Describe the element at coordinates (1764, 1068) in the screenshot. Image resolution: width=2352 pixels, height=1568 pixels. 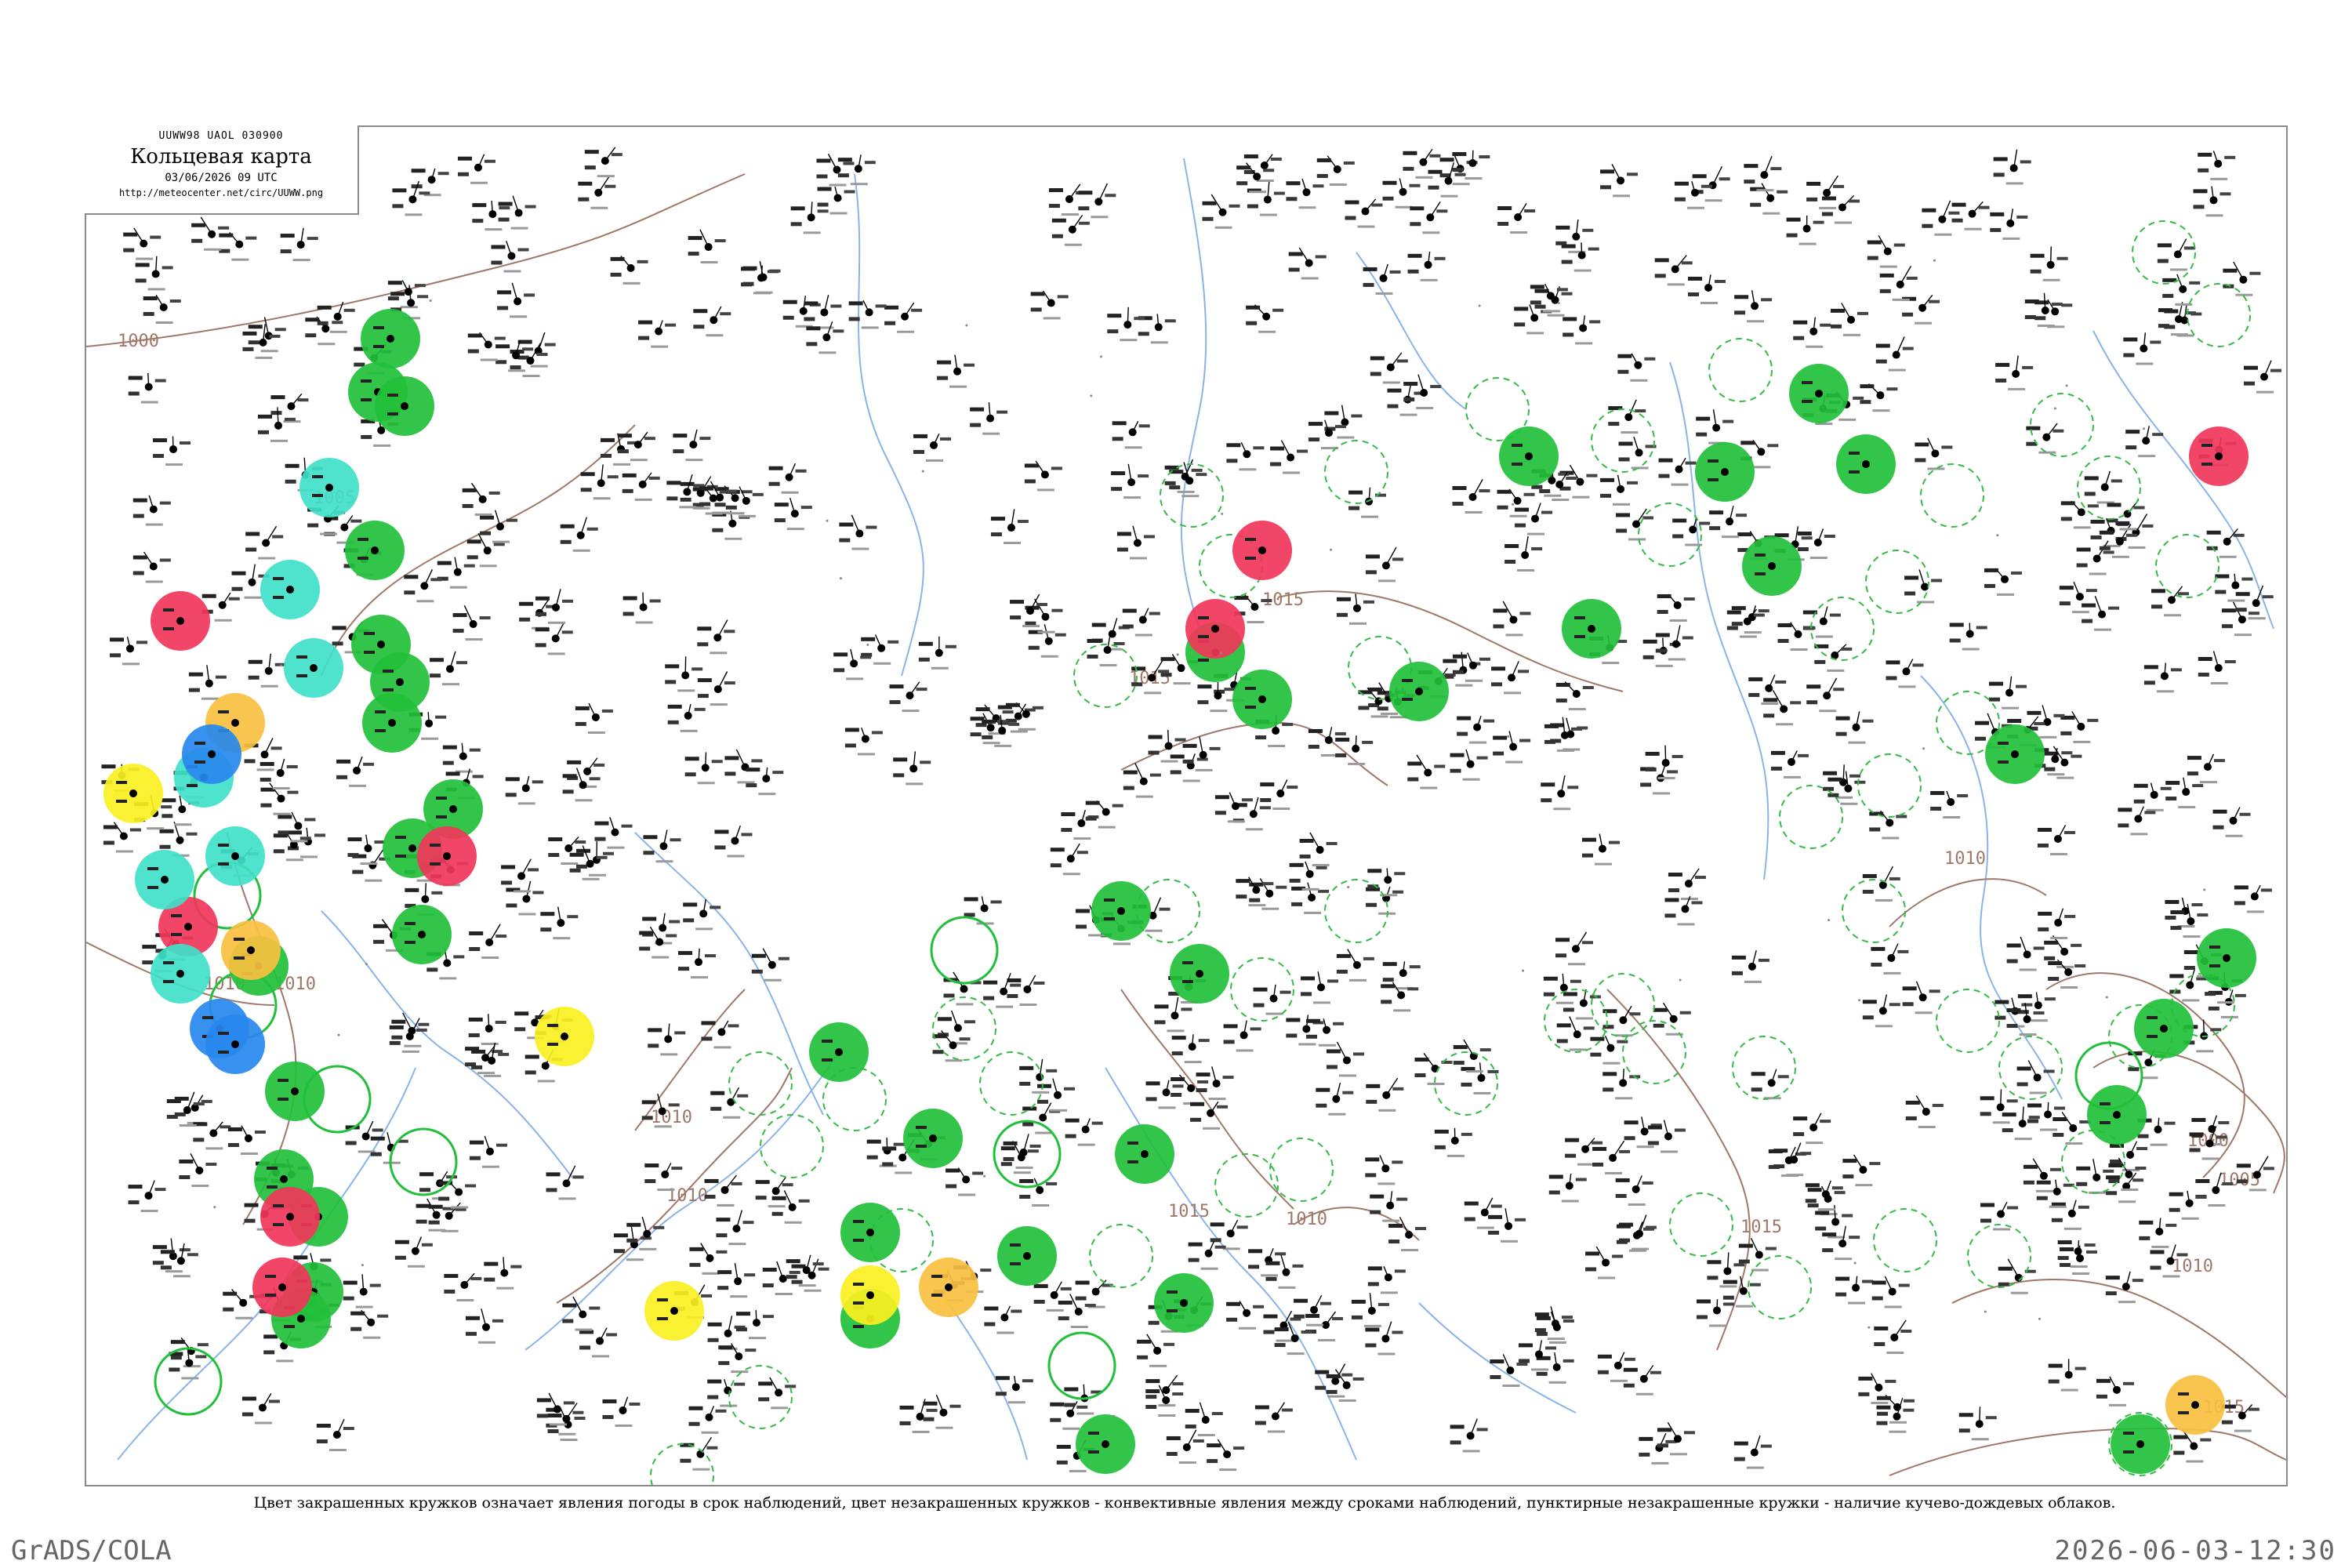
I see `cb-cloud-circle` at that location.